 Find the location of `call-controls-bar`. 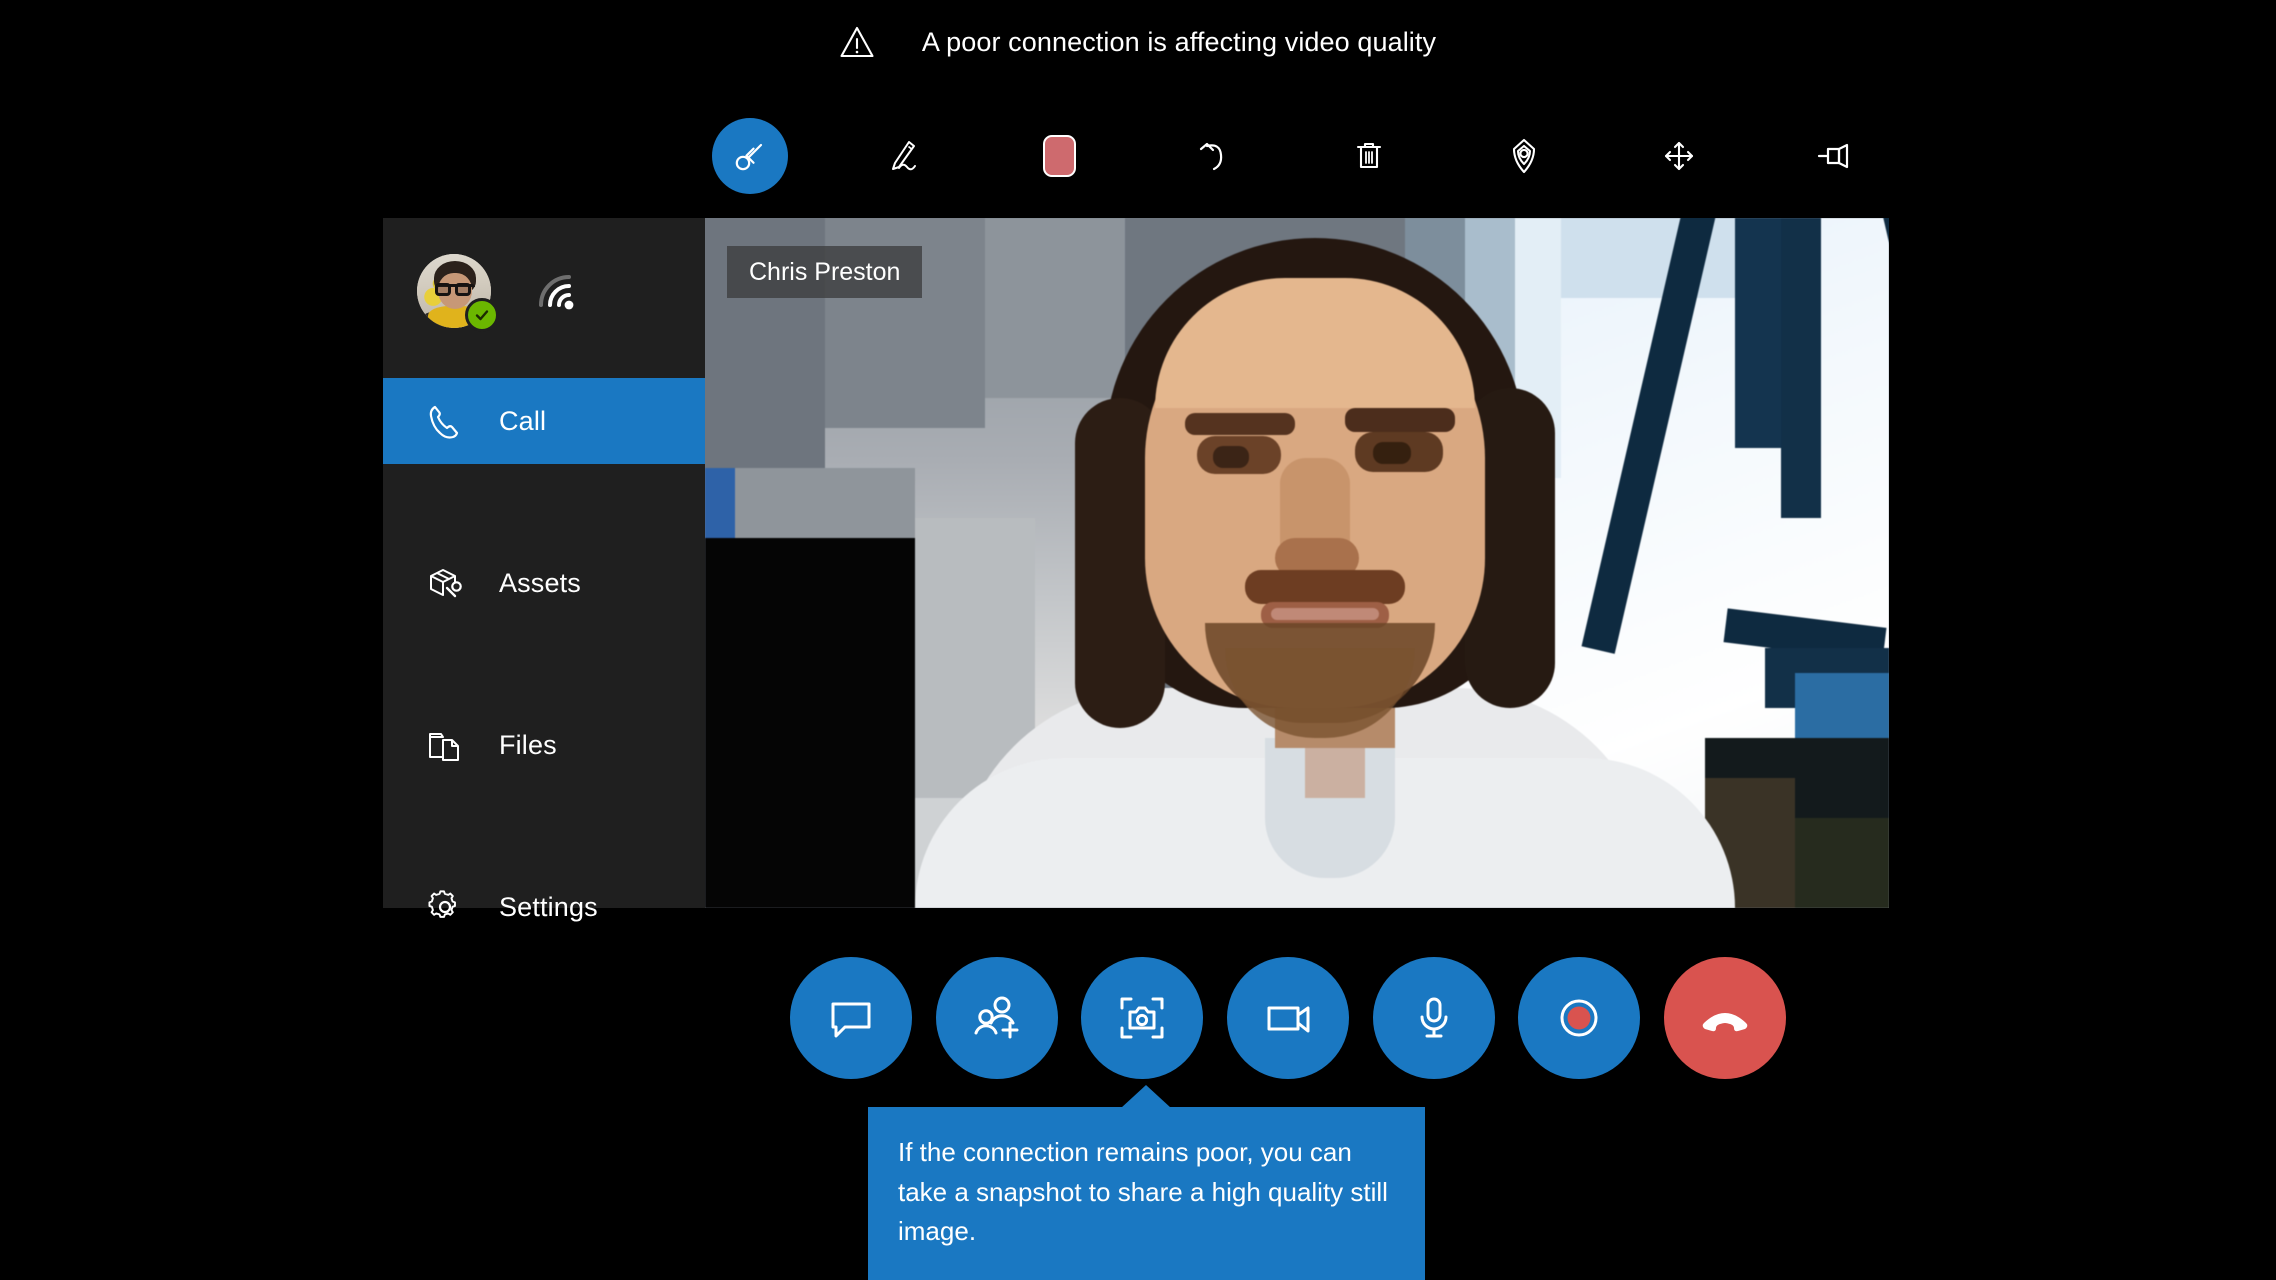

call-controls-bar is located at coordinates (1288, 1018).